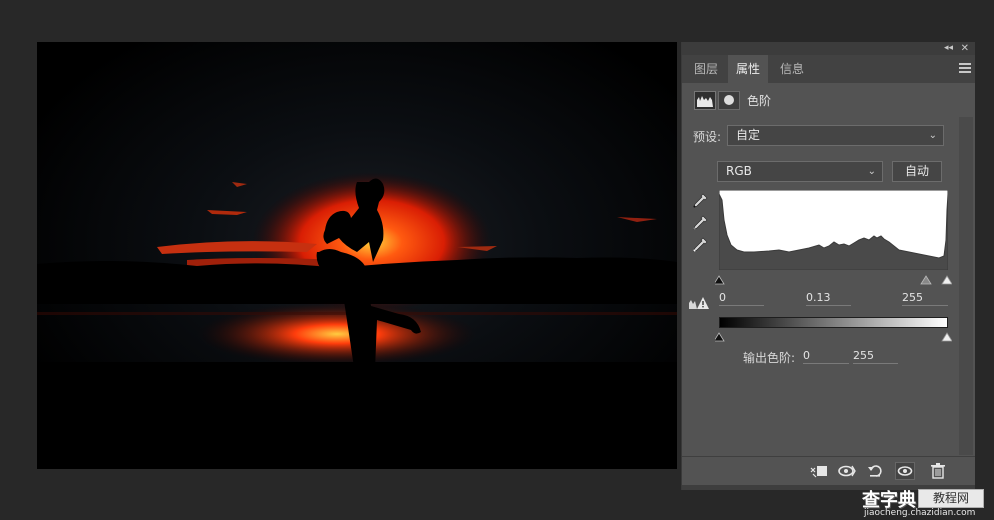 Image resolution: width=994 pixels, height=520 pixels. I want to click on output-black-field: 0, so click(826, 356).